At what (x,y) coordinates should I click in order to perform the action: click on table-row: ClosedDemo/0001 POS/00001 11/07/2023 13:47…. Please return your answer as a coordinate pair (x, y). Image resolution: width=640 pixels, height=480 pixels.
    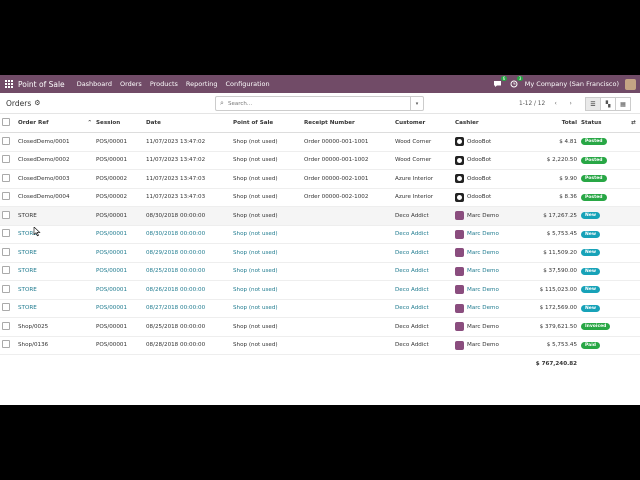
    Looking at the image, I should click on (320, 142).